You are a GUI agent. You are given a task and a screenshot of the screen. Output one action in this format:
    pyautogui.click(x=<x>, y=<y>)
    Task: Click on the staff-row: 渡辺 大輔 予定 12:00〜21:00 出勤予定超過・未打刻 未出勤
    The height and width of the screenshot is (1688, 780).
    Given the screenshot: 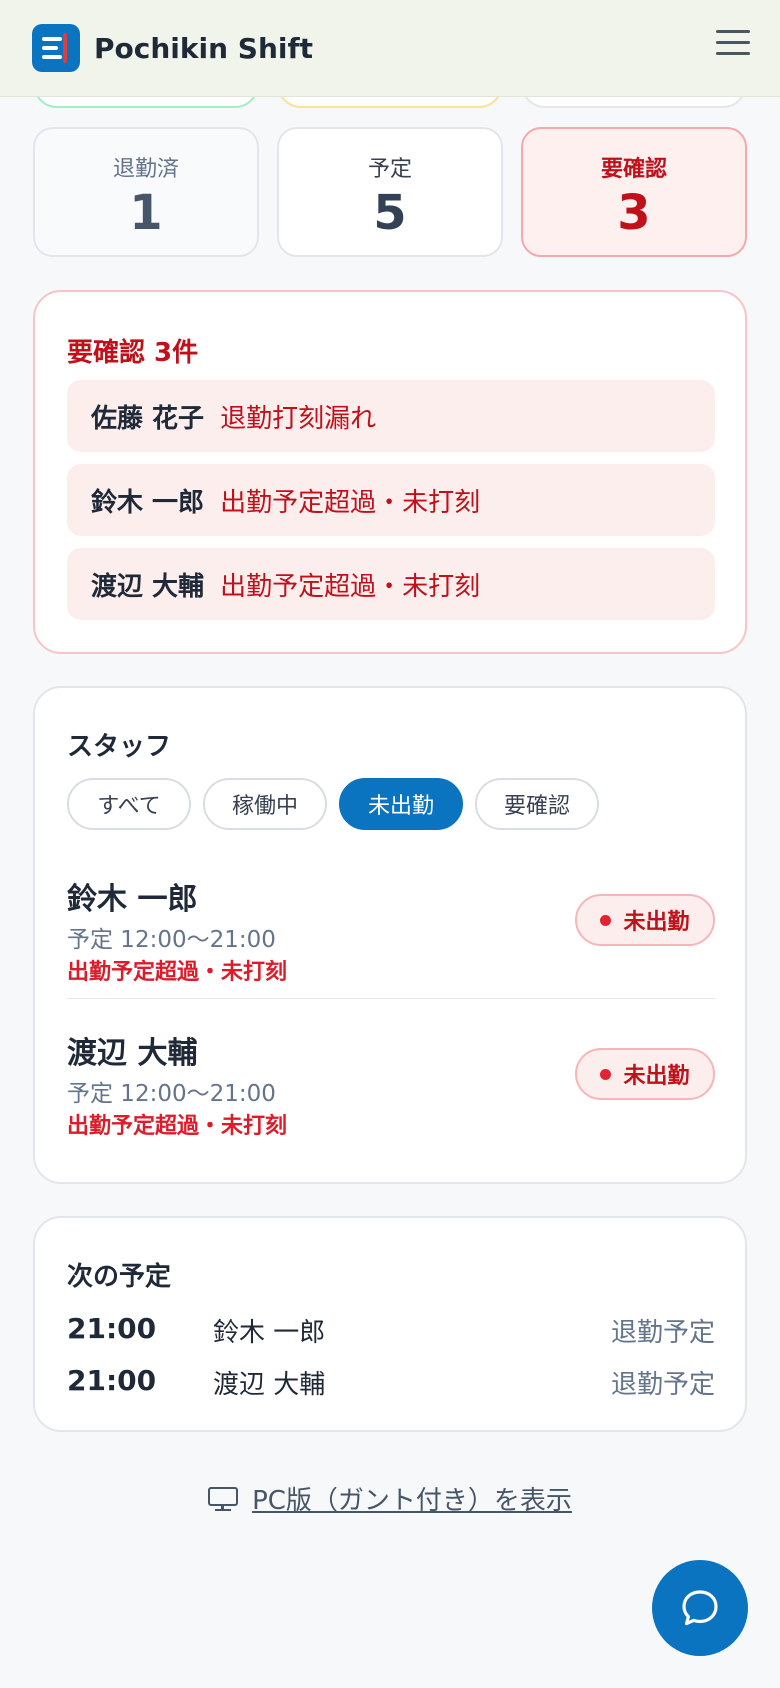 What is the action you would take?
    pyautogui.click(x=391, y=1093)
    